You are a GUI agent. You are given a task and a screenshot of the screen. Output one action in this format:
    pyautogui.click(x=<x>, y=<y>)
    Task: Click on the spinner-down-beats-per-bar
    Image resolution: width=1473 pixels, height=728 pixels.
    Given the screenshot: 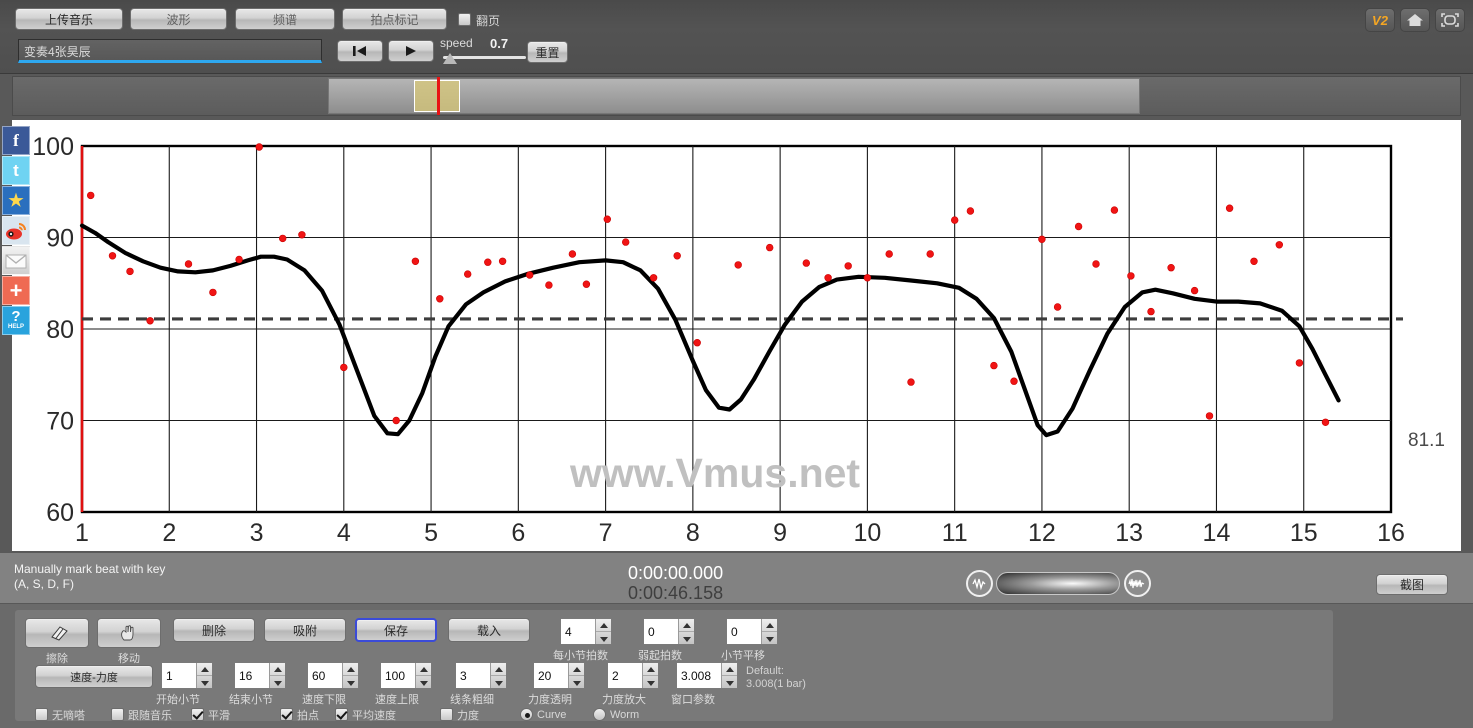 What is the action you would take?
    pyautogui.click(x=603, y=638)
    